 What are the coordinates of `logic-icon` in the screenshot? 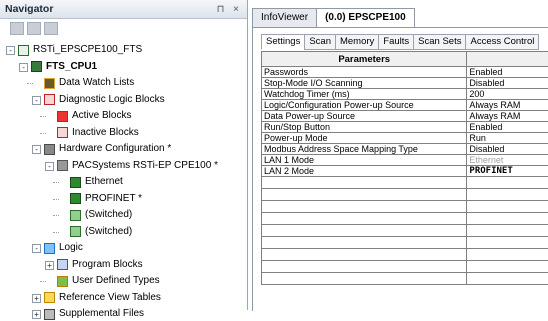 It's located at (49, 248).